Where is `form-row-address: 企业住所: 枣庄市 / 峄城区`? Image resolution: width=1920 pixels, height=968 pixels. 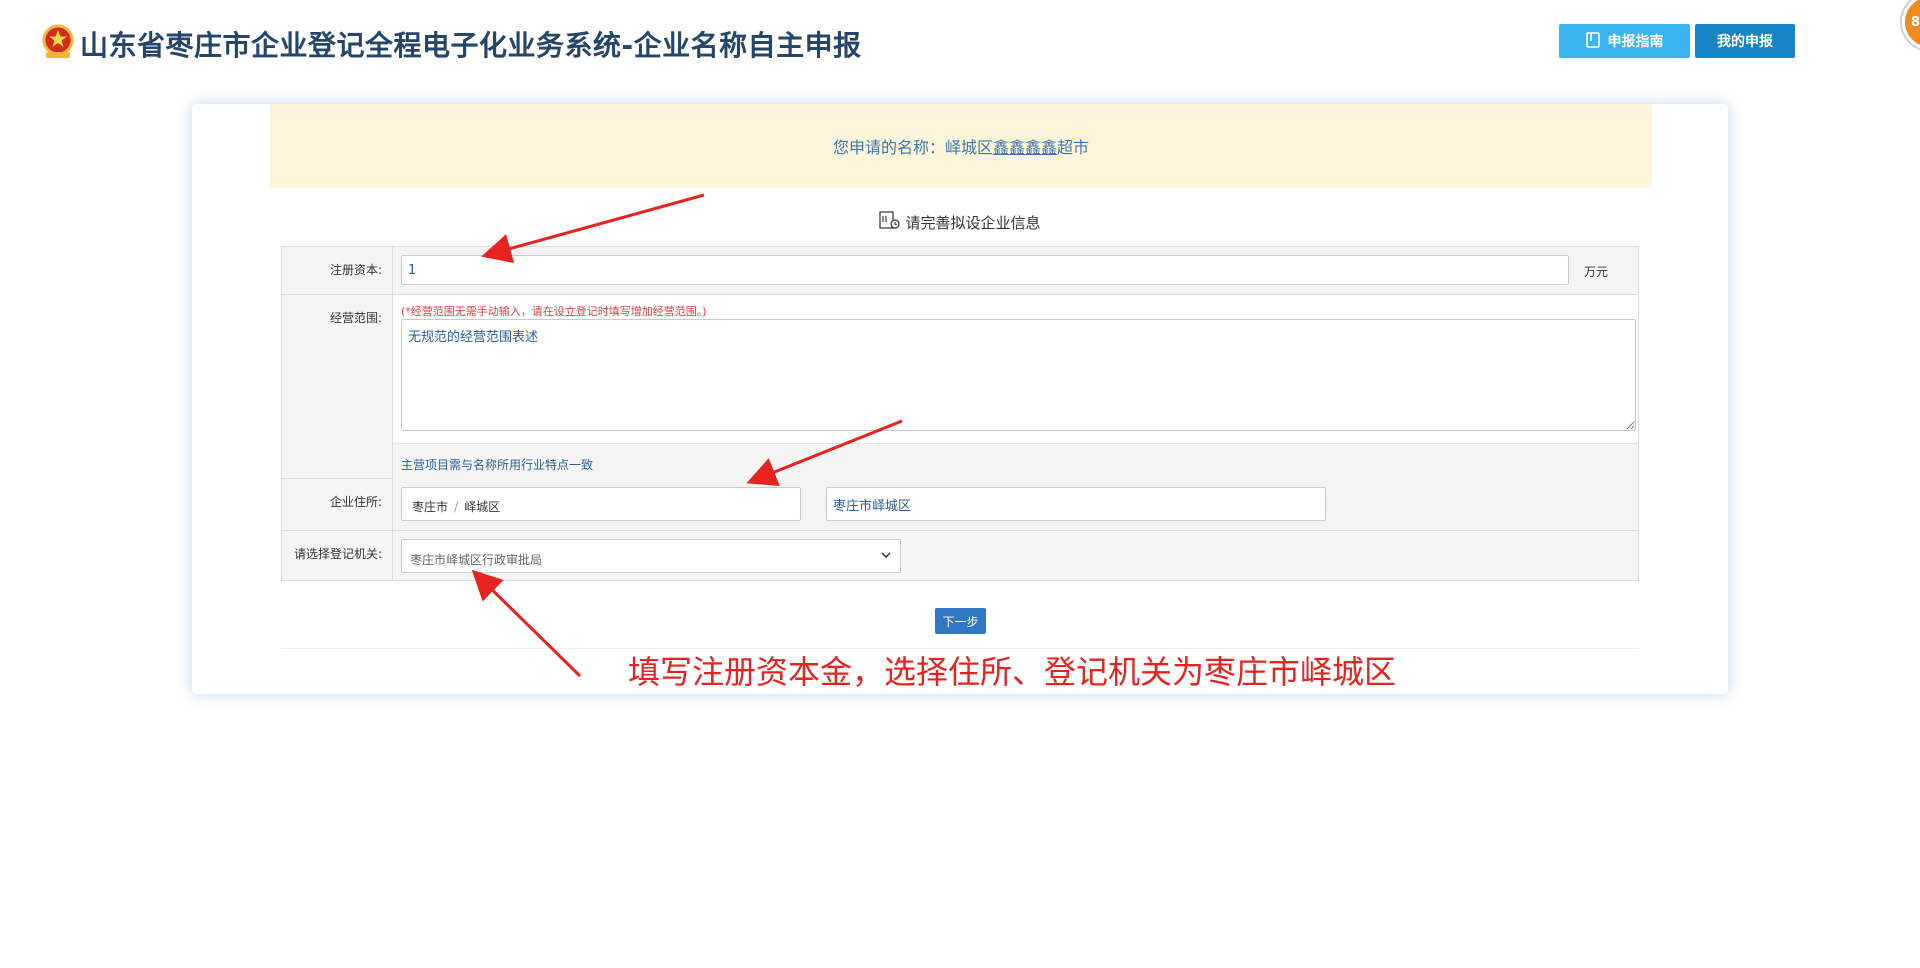
form-row-address: 企业住所: 枣庄市 / 峄城区 is located at coordinates (960, 504).